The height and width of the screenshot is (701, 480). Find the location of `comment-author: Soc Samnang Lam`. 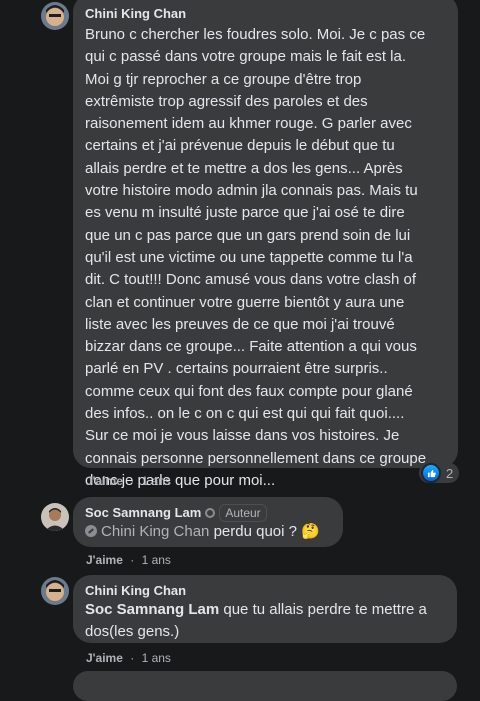

comment-author: Soc Samnang Lam is located at coordinates (143, 512).